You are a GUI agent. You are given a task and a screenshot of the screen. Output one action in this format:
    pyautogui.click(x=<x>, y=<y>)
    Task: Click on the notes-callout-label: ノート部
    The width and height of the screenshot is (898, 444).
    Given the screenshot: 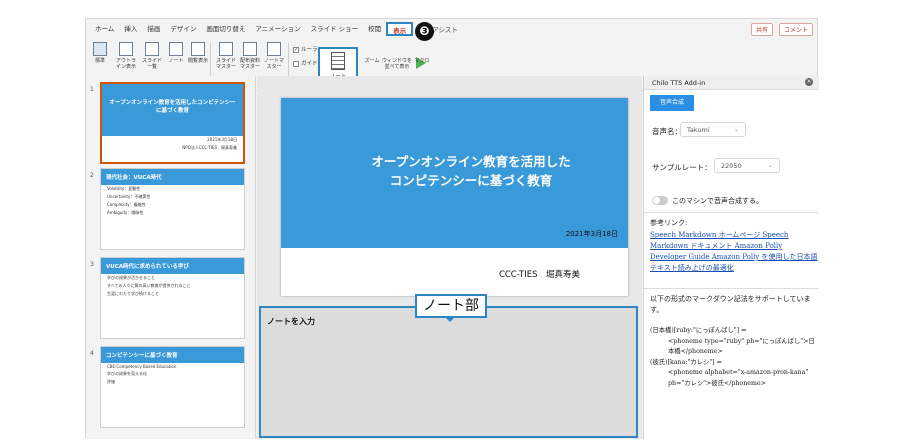 What is the action you would take?
    pyautogui.click(x=451, y=306)
    